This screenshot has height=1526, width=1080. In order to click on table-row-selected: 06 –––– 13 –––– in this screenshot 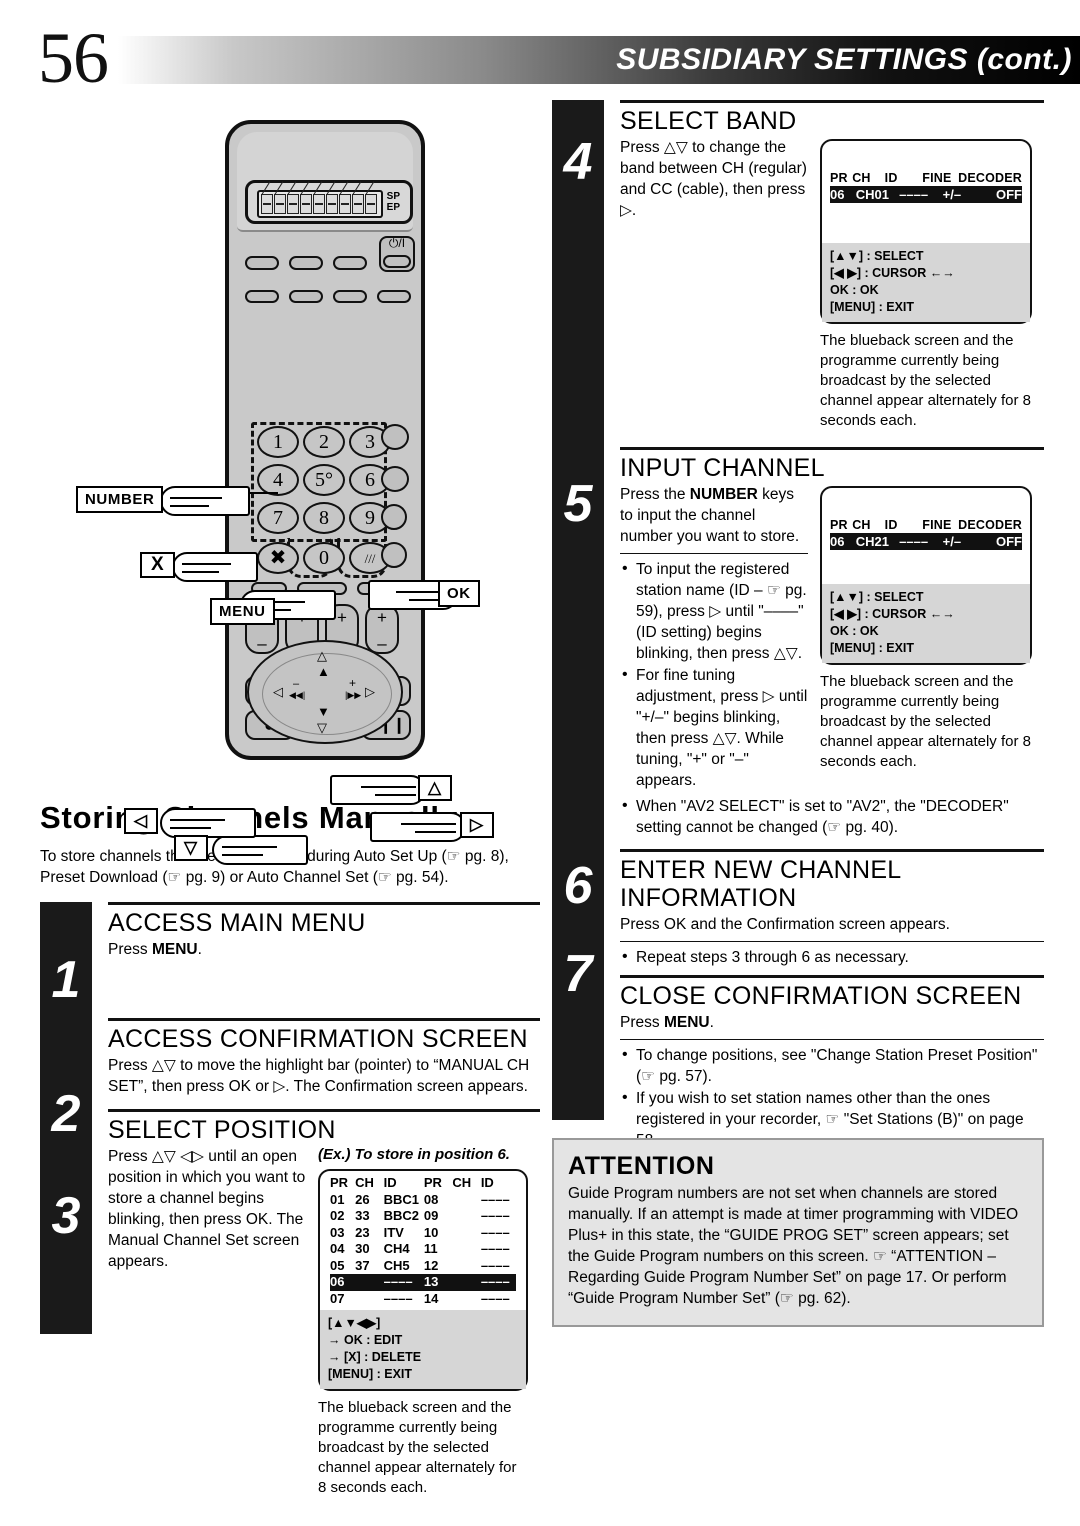, I will do `click(423, 1282)`.